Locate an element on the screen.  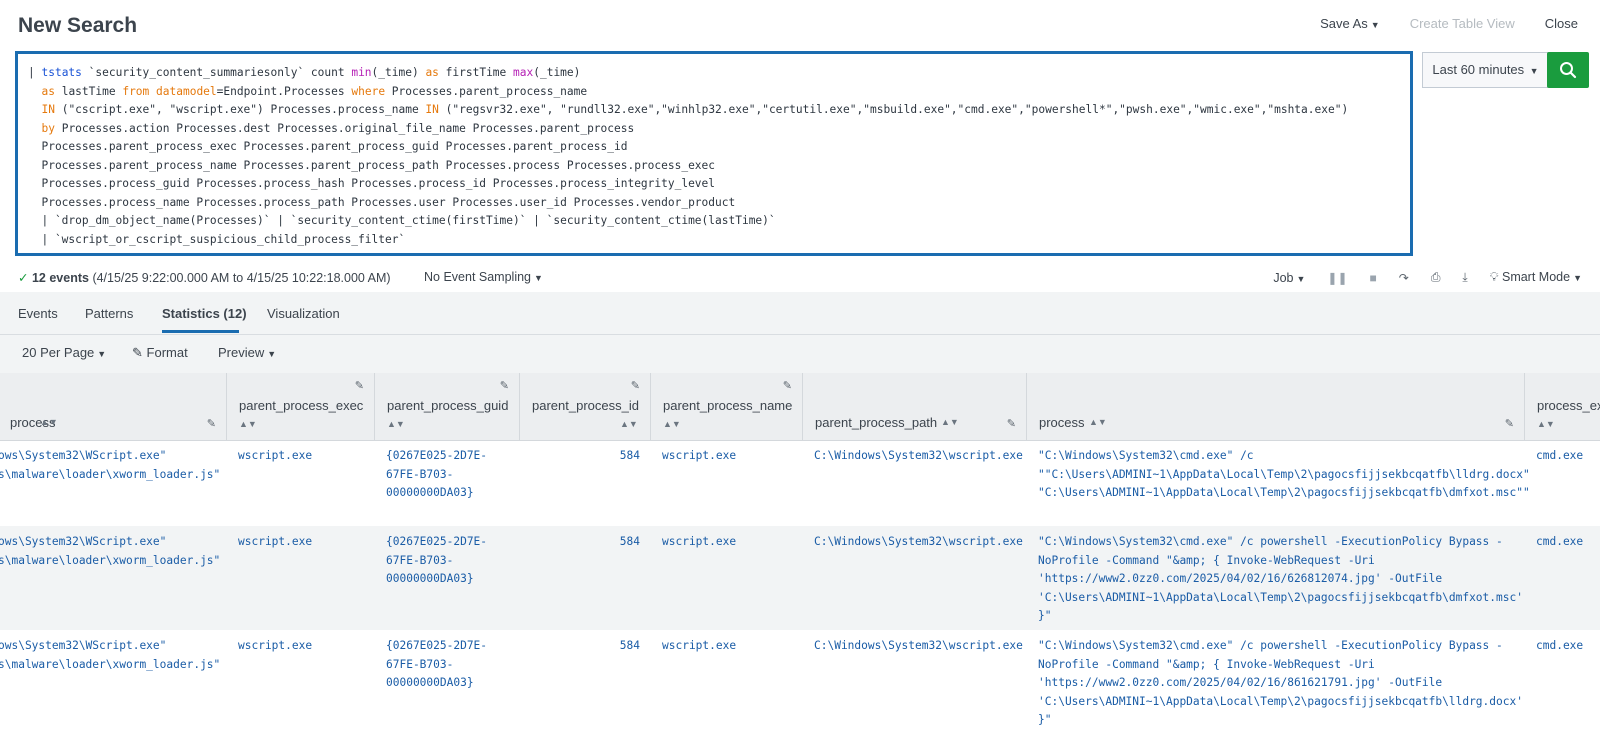
search-query-token: max is located at coordinates (523, 72).